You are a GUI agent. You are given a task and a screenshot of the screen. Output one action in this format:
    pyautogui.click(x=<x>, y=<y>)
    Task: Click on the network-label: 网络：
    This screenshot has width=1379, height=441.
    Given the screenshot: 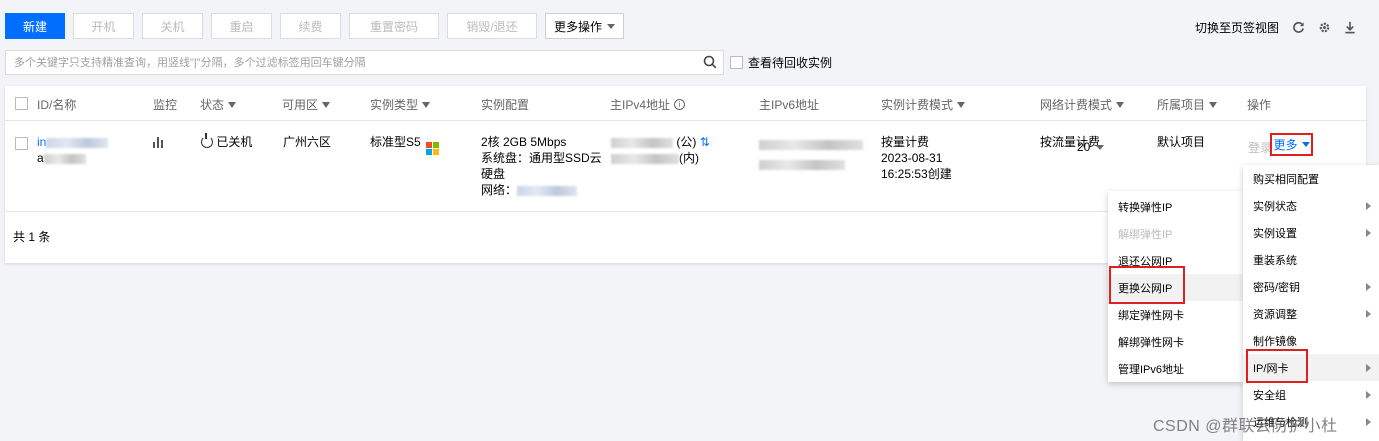 What is the action you would take?
    pyautogui.click(x=499, y=190)
    